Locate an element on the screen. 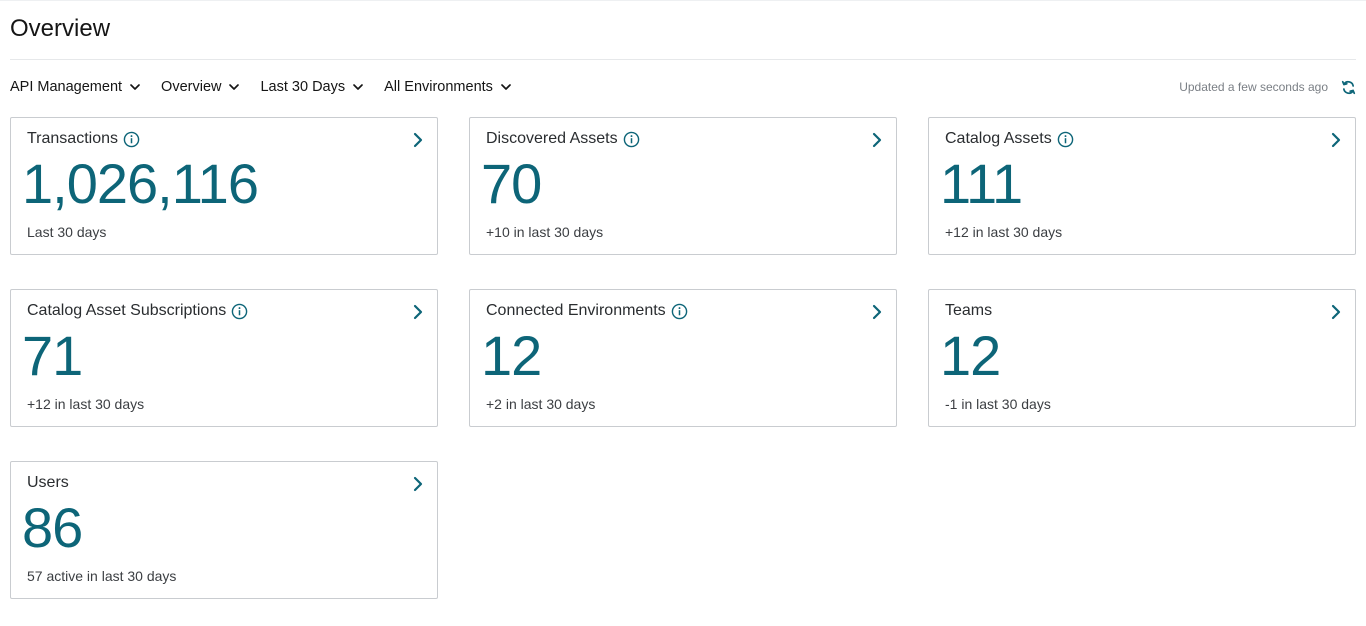 The height and width of the screenshot is (626, 1366). card-title: Connected Environments is located at coordinates (587, 311).